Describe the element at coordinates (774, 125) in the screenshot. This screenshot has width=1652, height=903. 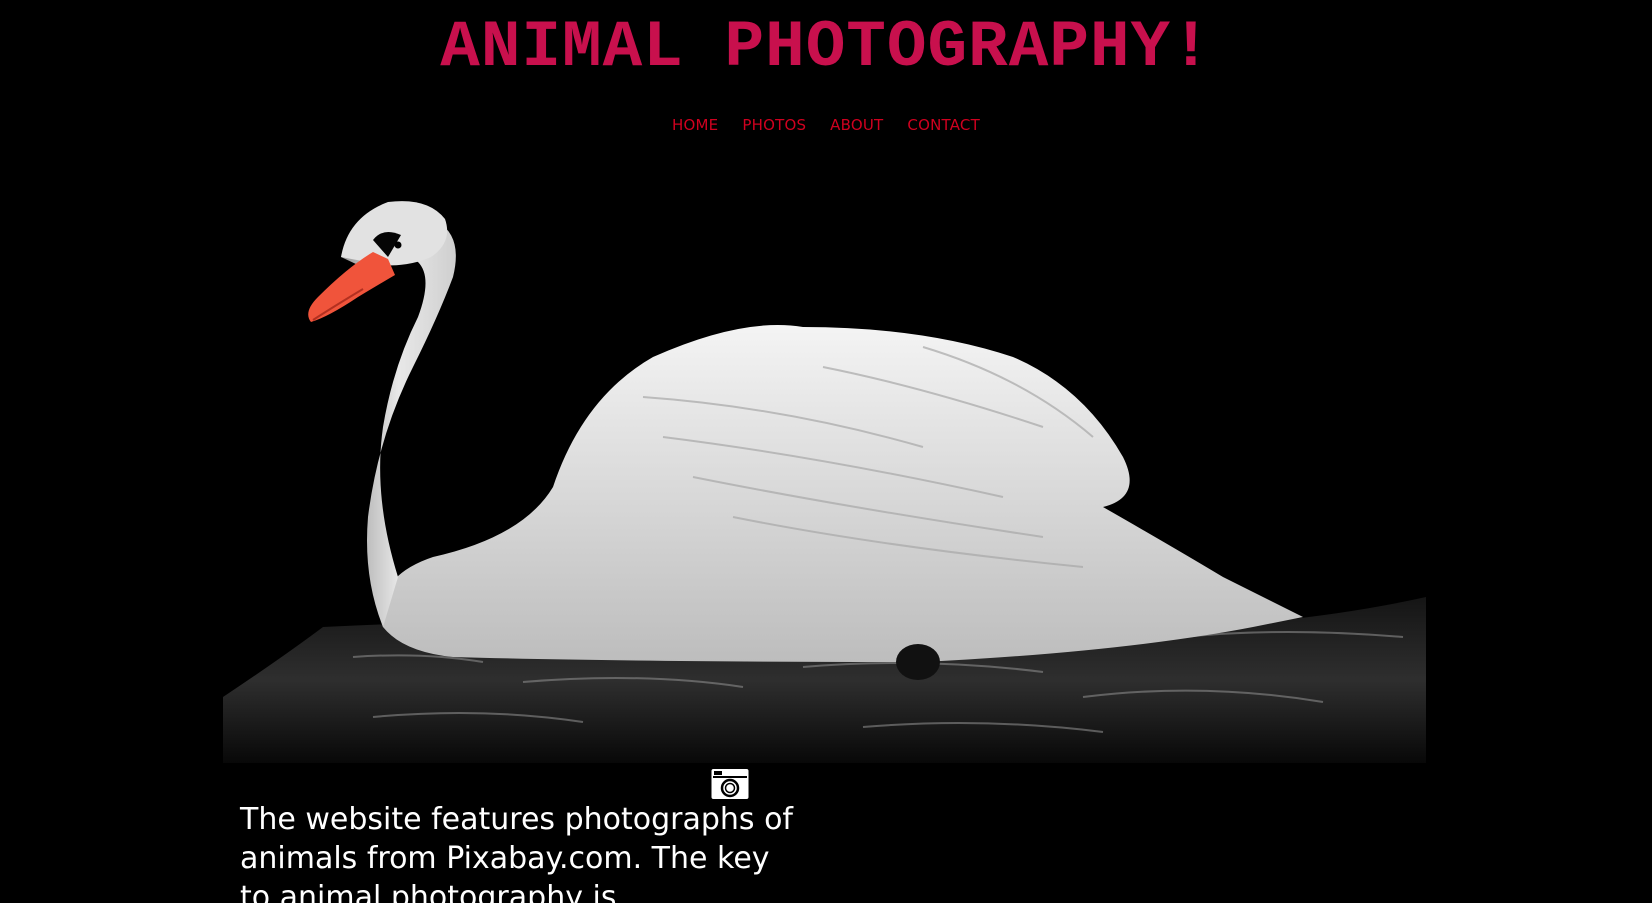
I see `nav-item-photos: PHOTOS` at that location.